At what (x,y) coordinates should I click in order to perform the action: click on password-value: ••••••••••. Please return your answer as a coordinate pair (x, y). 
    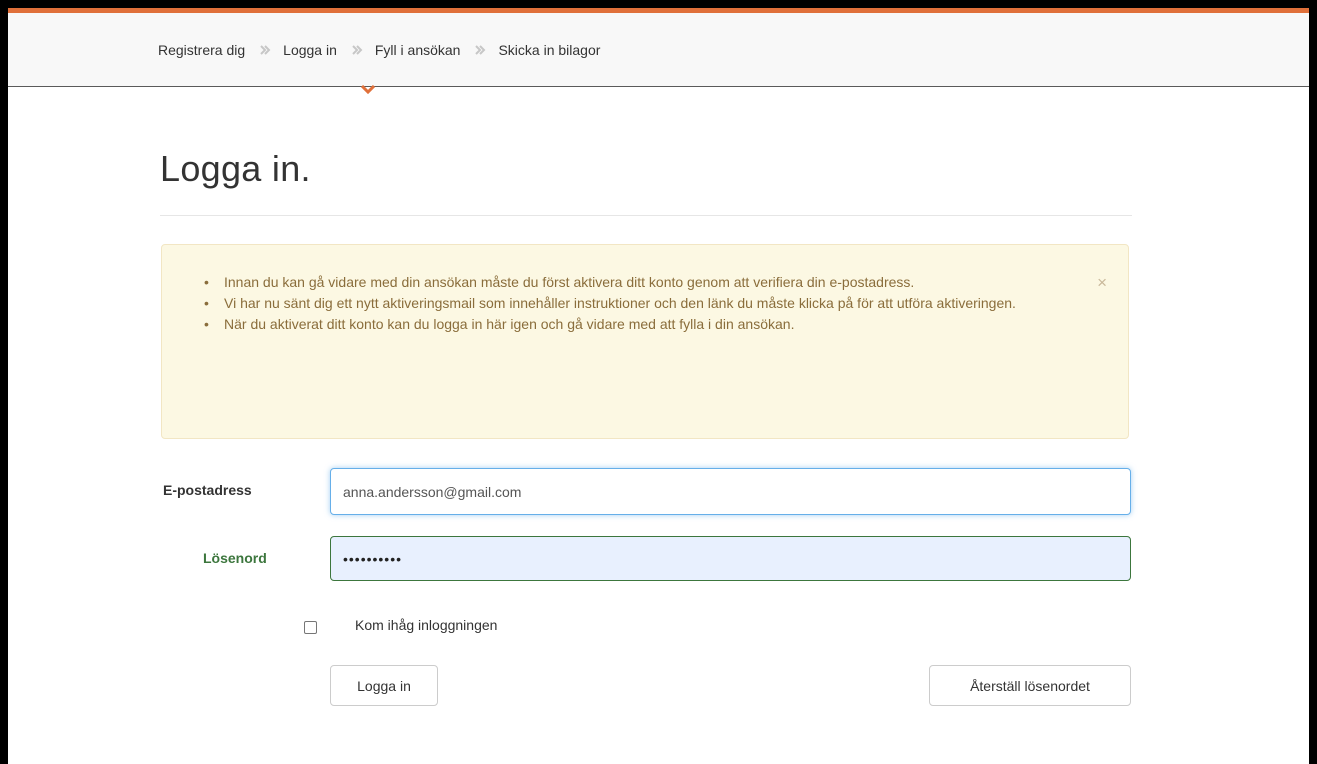
    Looking at the image, I should click on (373, 558).